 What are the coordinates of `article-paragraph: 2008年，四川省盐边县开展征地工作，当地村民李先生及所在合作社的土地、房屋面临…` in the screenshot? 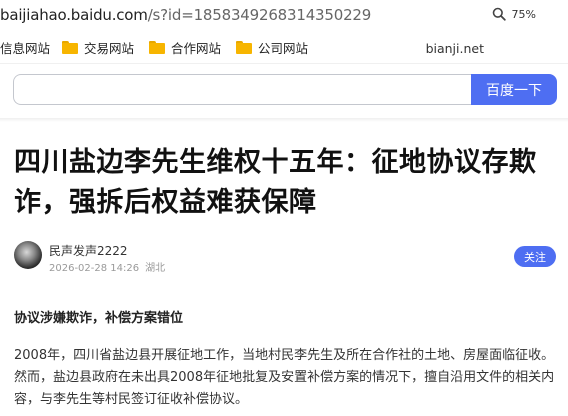 It's located at (284, 377).